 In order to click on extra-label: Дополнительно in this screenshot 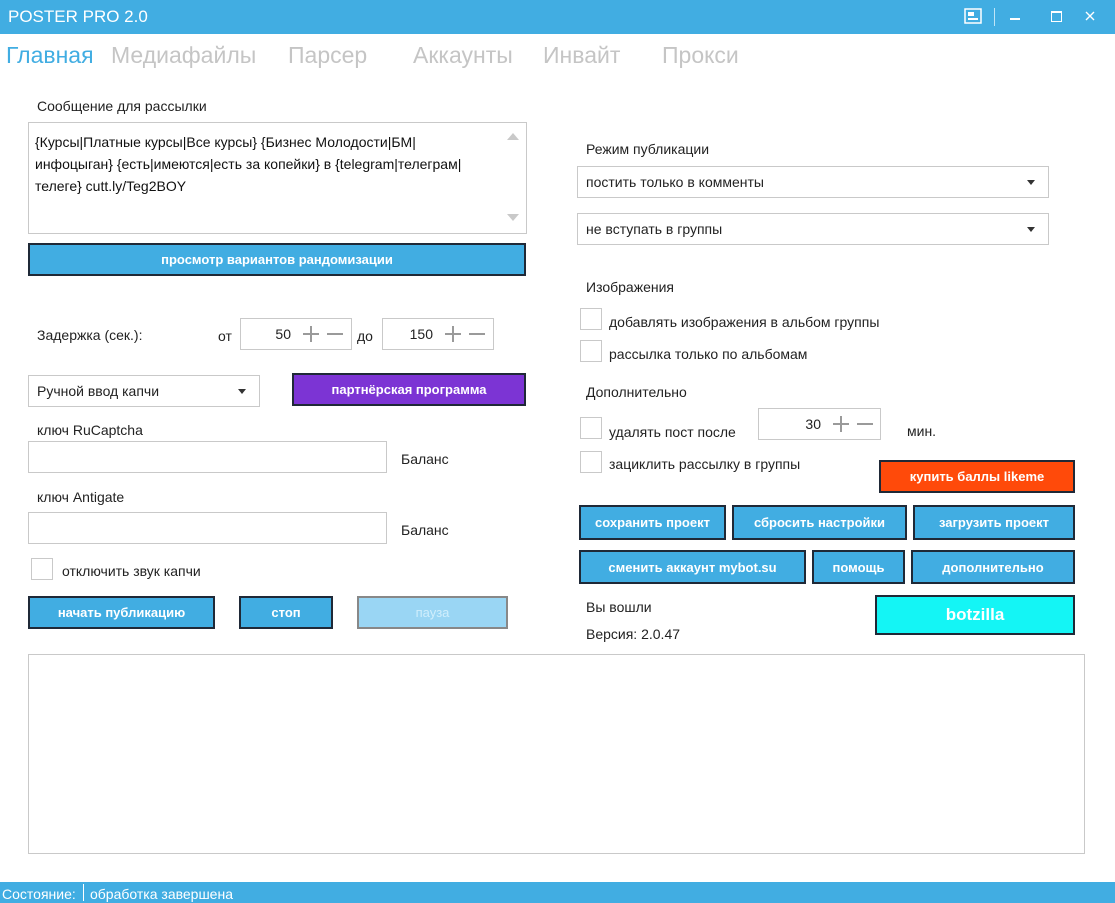, I will do `click(636, 392)`.